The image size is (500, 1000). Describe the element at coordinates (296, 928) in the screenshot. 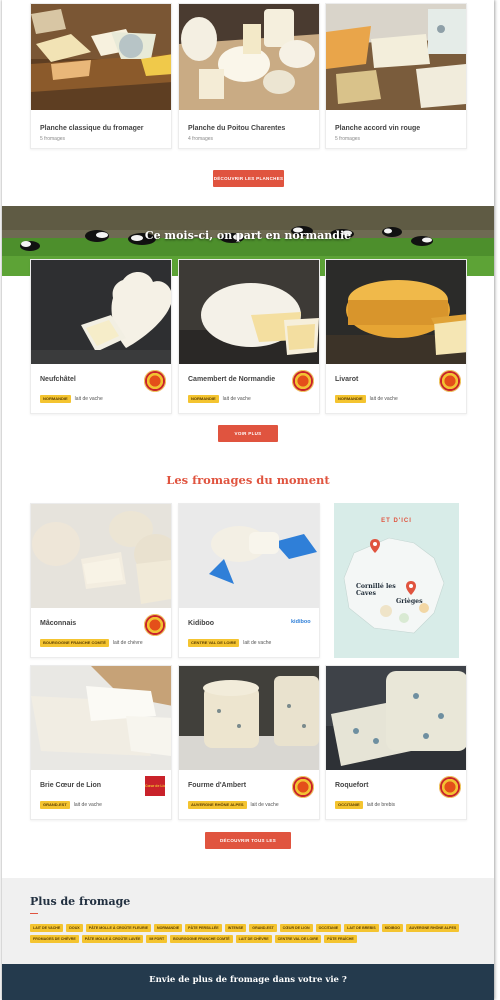

I see `tag-chip: Cœur de Lion` at that location.